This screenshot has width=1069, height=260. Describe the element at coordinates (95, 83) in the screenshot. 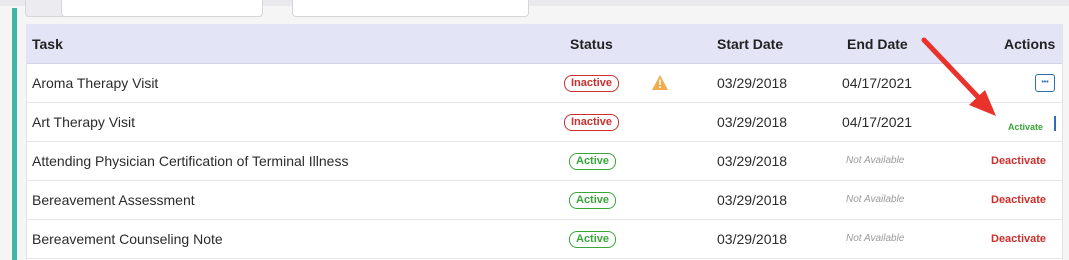

I see `task-name: Aroma Therapy Visit` at that location.